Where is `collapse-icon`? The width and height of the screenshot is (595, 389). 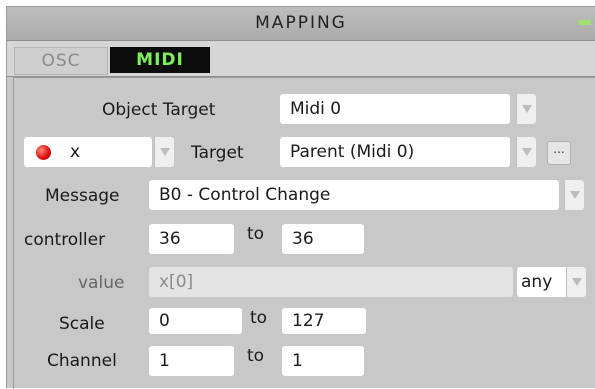 collapse-icon is located at coordinates (584, 22).